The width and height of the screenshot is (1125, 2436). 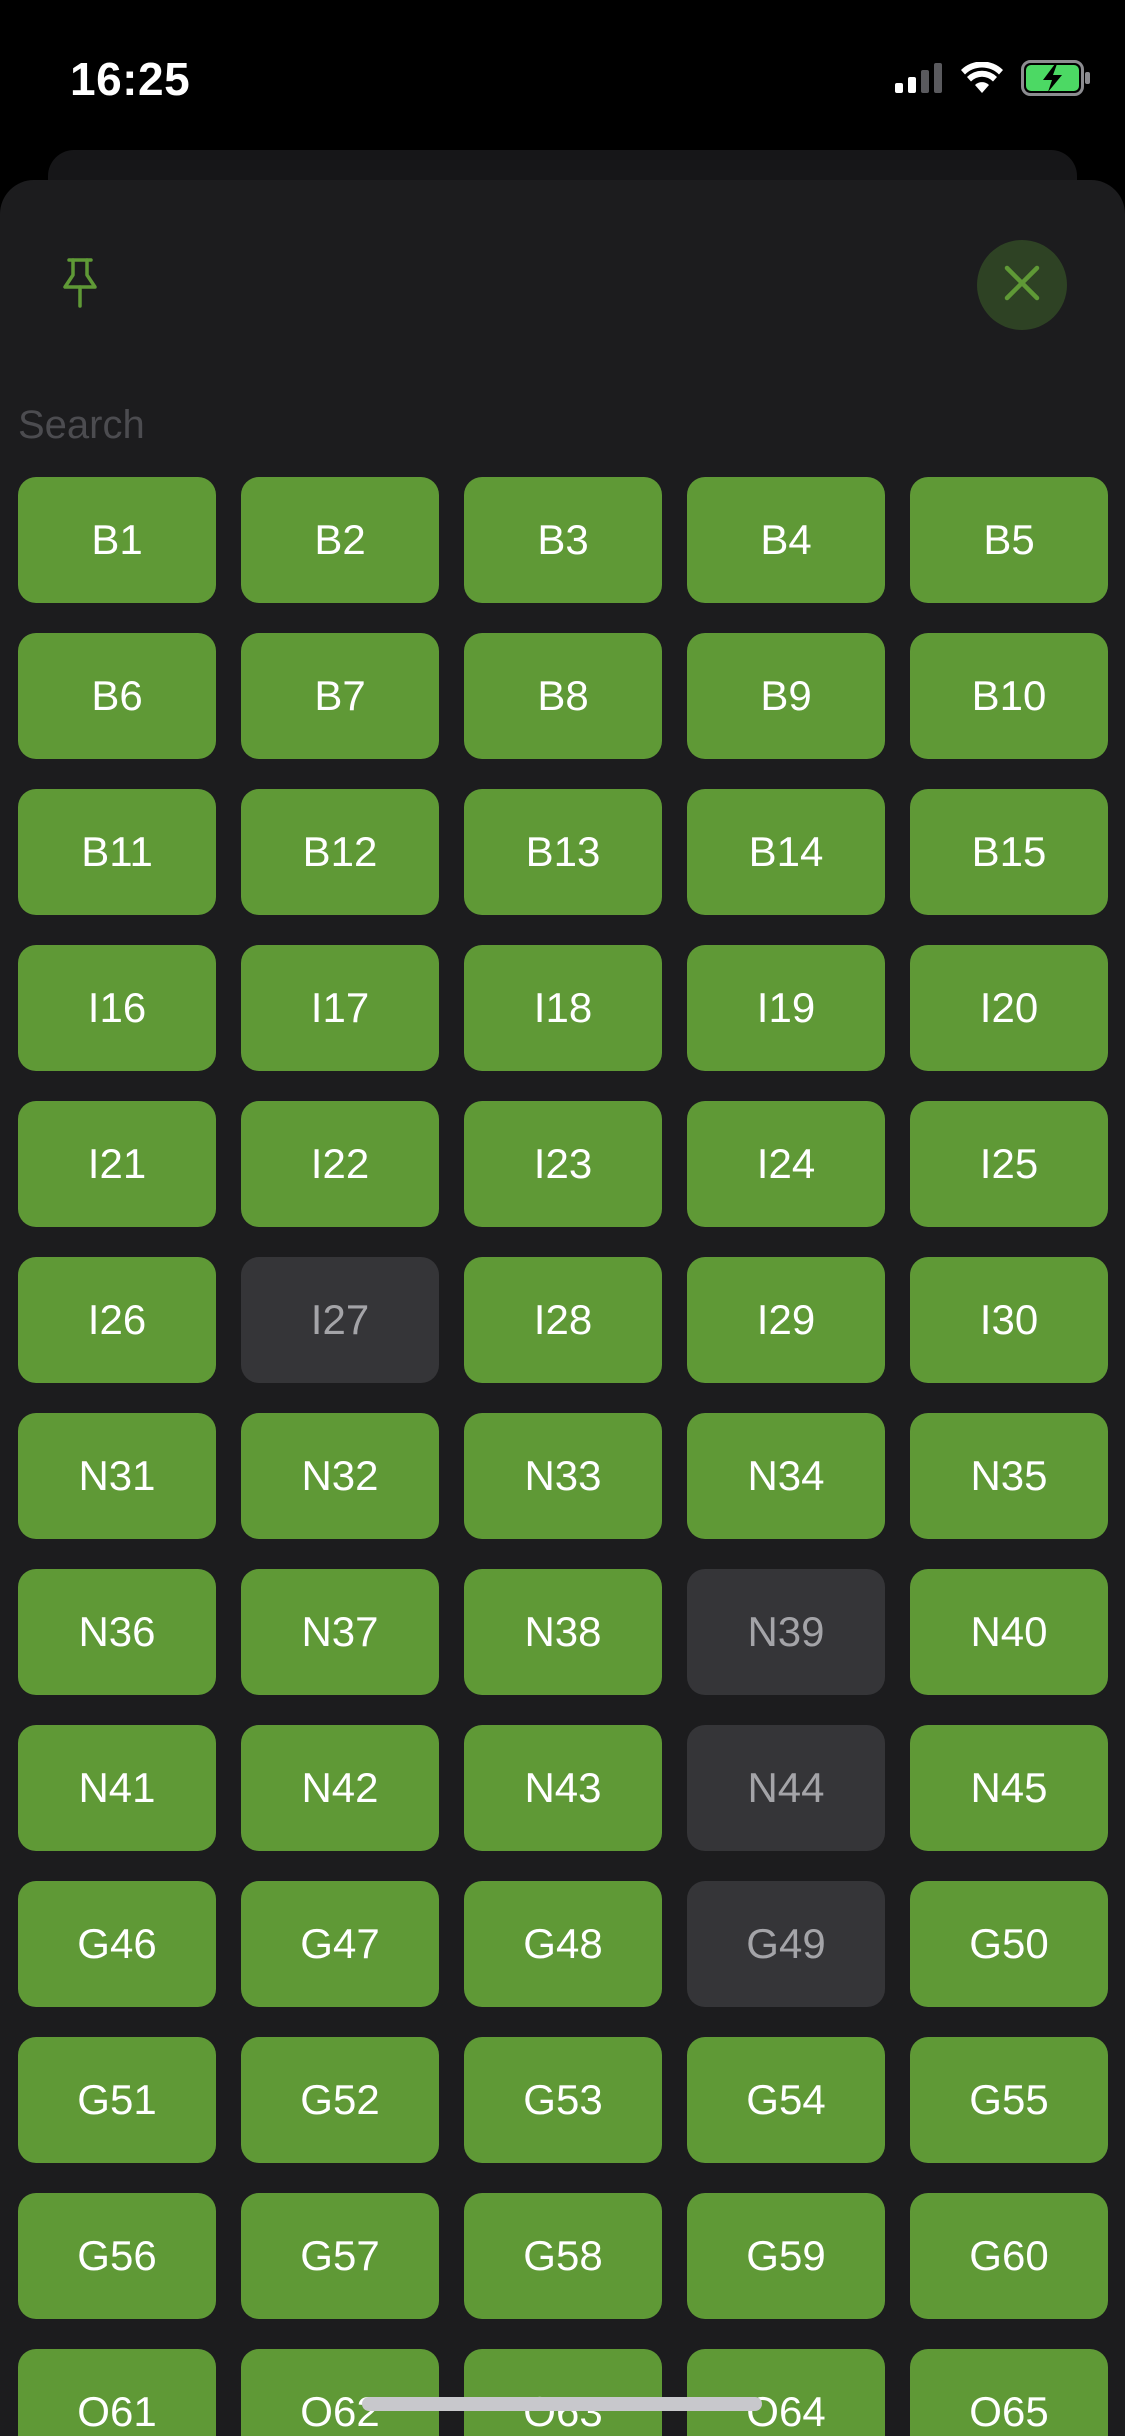 I want to click on number-tile-b8: B8, so click(x=563, y=696).